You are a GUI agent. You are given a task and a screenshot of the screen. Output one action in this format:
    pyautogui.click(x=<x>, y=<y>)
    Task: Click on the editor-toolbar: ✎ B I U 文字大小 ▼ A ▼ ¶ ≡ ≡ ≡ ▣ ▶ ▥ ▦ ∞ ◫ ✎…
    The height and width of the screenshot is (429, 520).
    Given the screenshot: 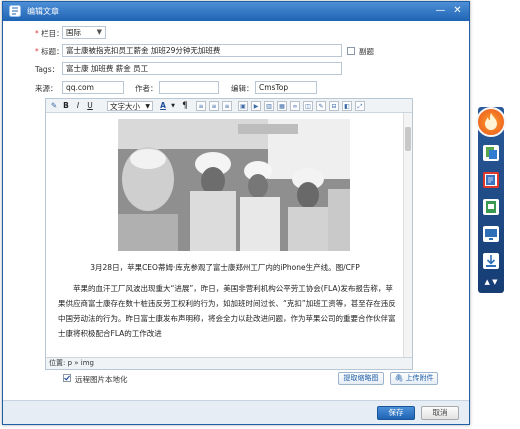 What is the action you would take?
    pyautogui.click(x=229, y=106)
    